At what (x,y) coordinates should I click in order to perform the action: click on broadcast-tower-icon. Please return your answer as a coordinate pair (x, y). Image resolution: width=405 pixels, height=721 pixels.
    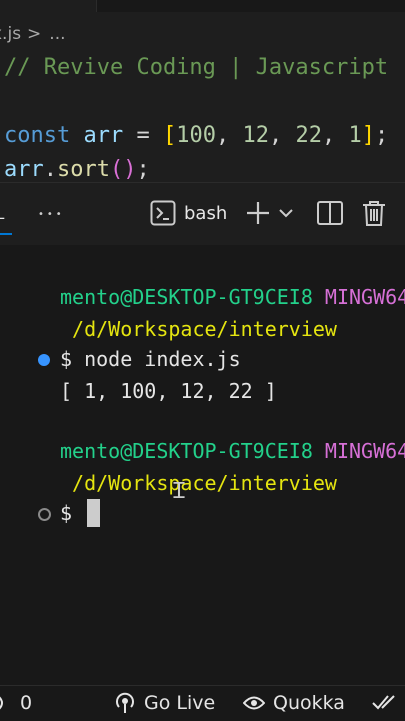
    Looking at the image, I should click on (125, 702).